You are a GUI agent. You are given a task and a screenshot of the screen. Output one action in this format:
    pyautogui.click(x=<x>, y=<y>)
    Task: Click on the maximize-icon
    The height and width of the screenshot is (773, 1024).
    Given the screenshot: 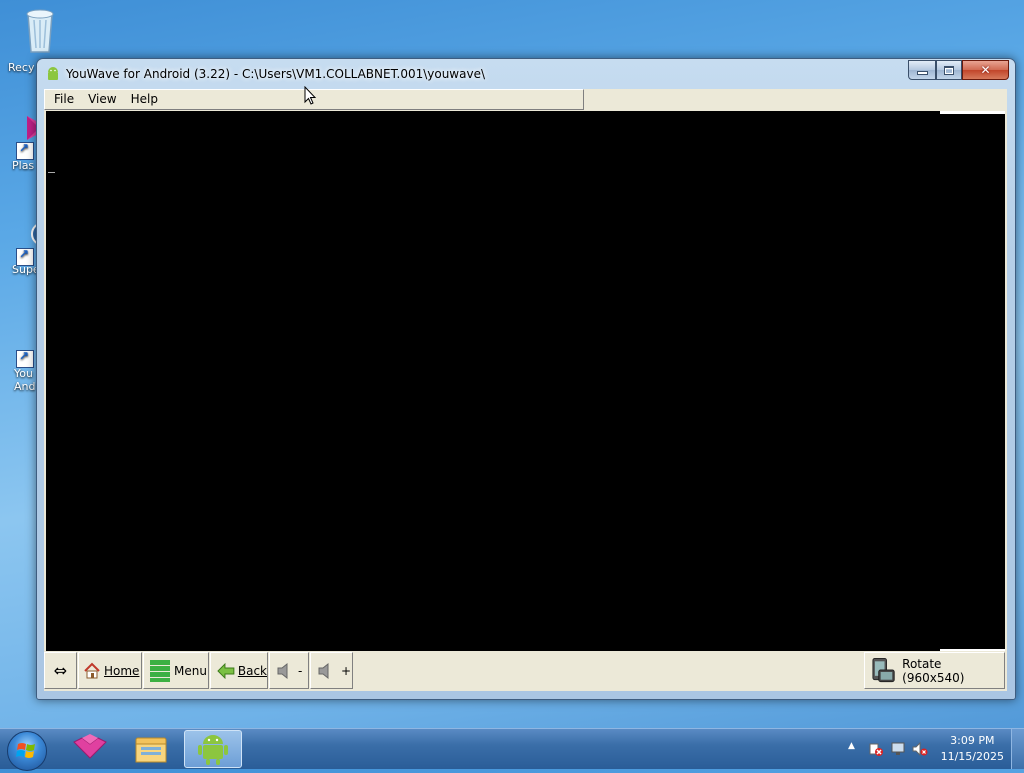 What is the action you would take?
    pyautogui.click(x=949, y=70)
    